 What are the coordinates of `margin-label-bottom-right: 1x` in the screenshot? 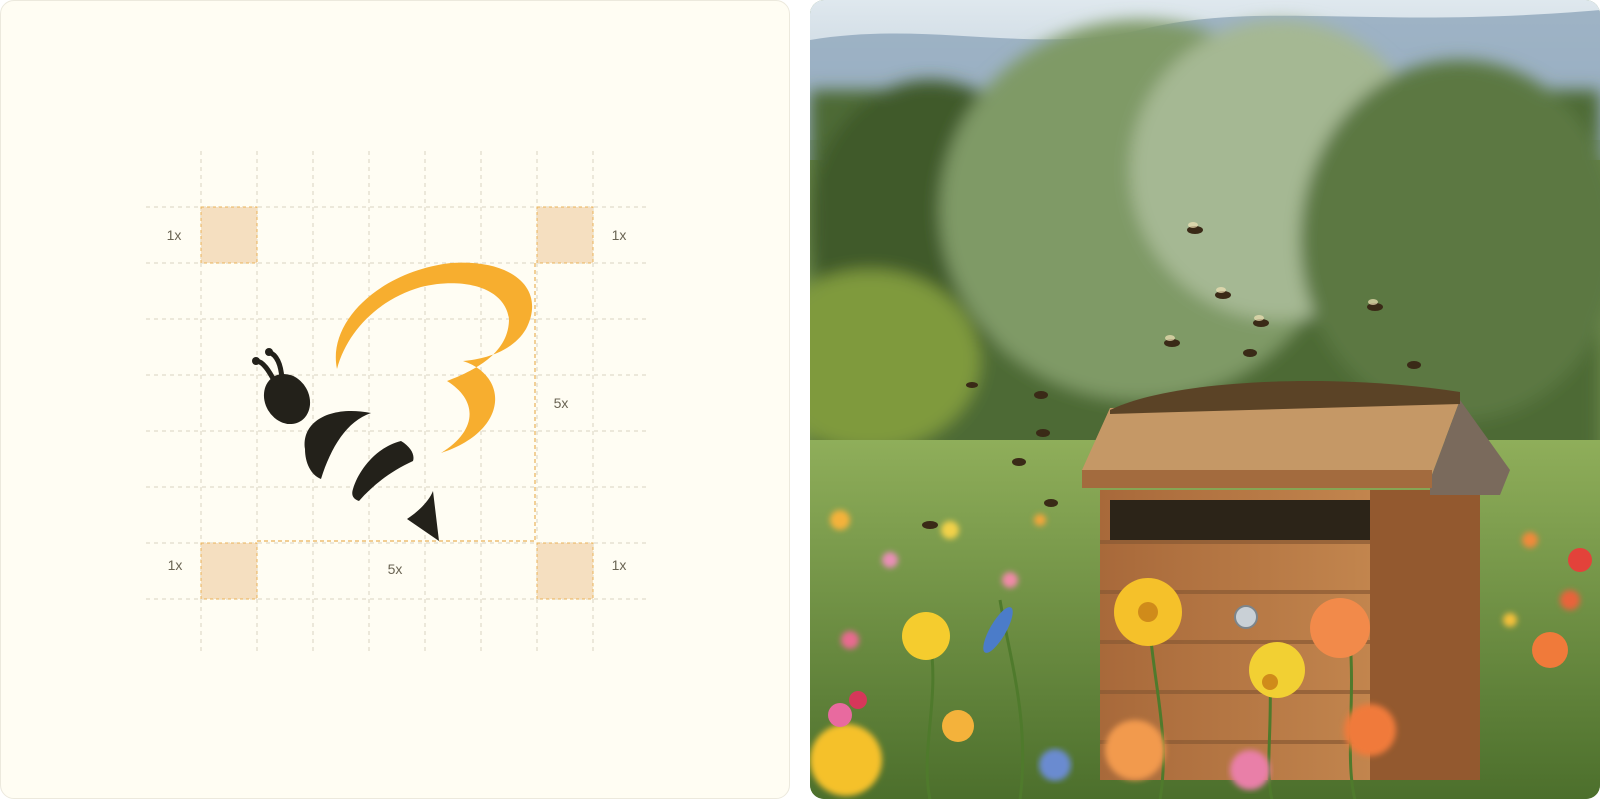 It's located at (619, 565).